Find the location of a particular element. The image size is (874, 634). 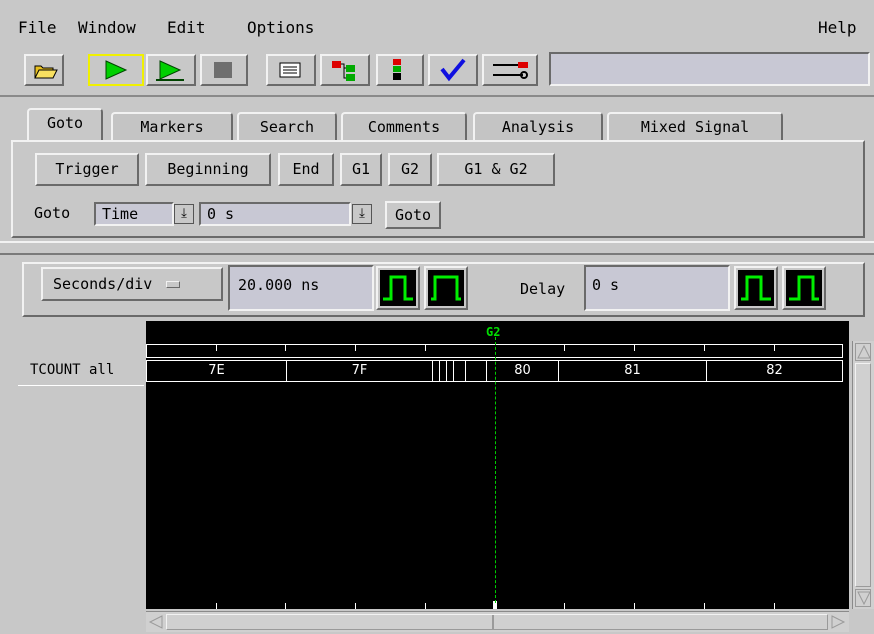

scroll-down-arrow-icon is located at coordinates (863, 598).